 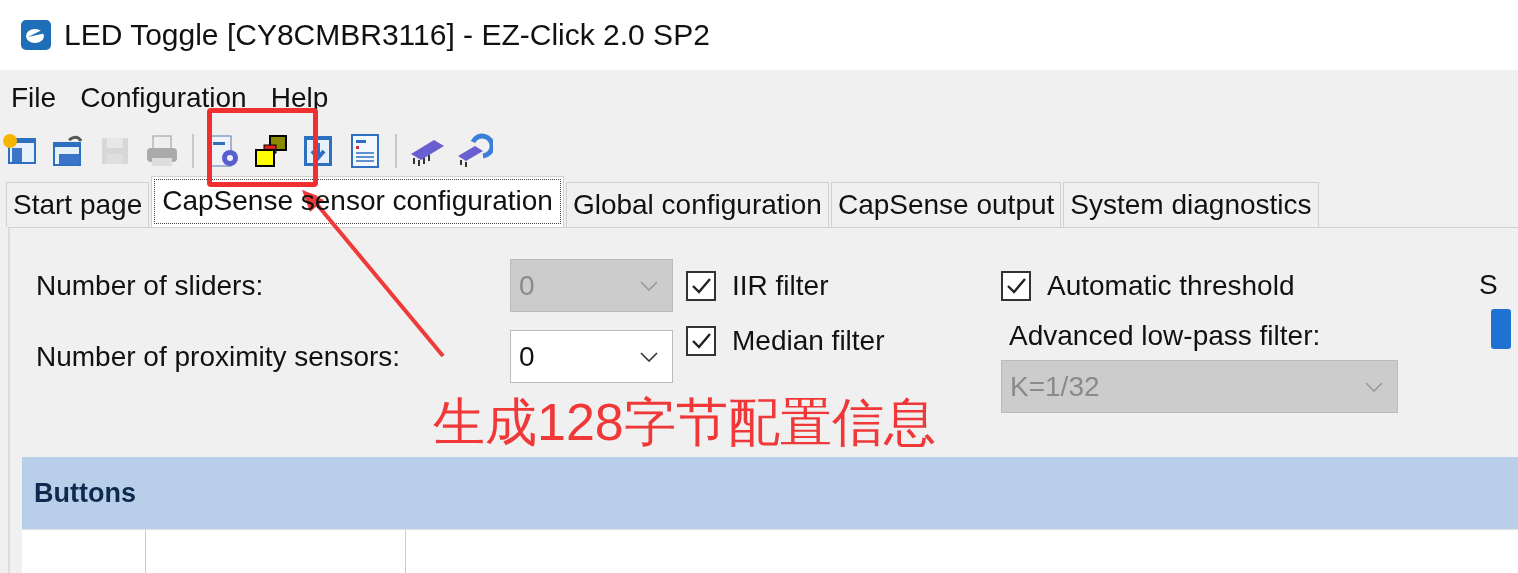 What do you see at coordinates (946, 204) in the screenshot?
I see `tab: CapSense output` at bounding box center [946, 204].